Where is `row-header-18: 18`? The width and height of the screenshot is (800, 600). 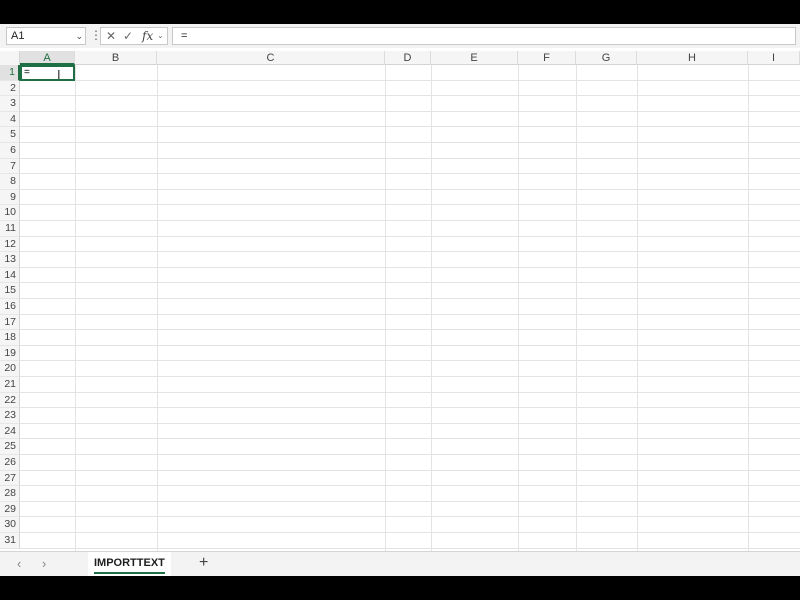 row-header-18: 18 is located at coordinates (10, 338).